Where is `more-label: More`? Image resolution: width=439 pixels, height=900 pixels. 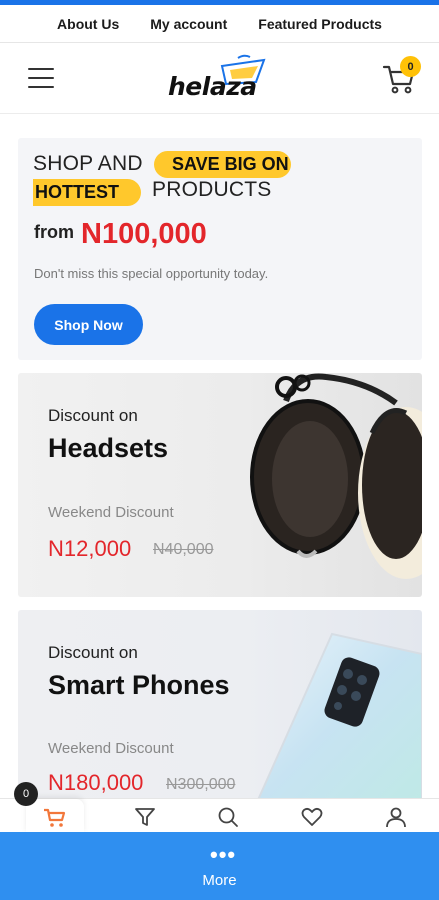 more-label: More is located at coordinates (219, 880).